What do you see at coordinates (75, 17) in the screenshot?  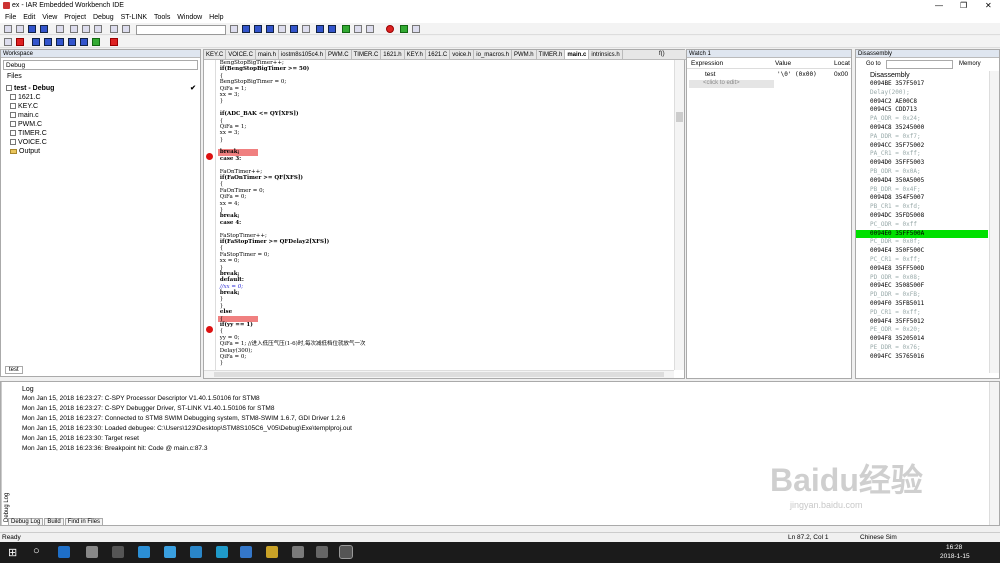 I see `menu-project: Project` at bounding box center [75, 17].